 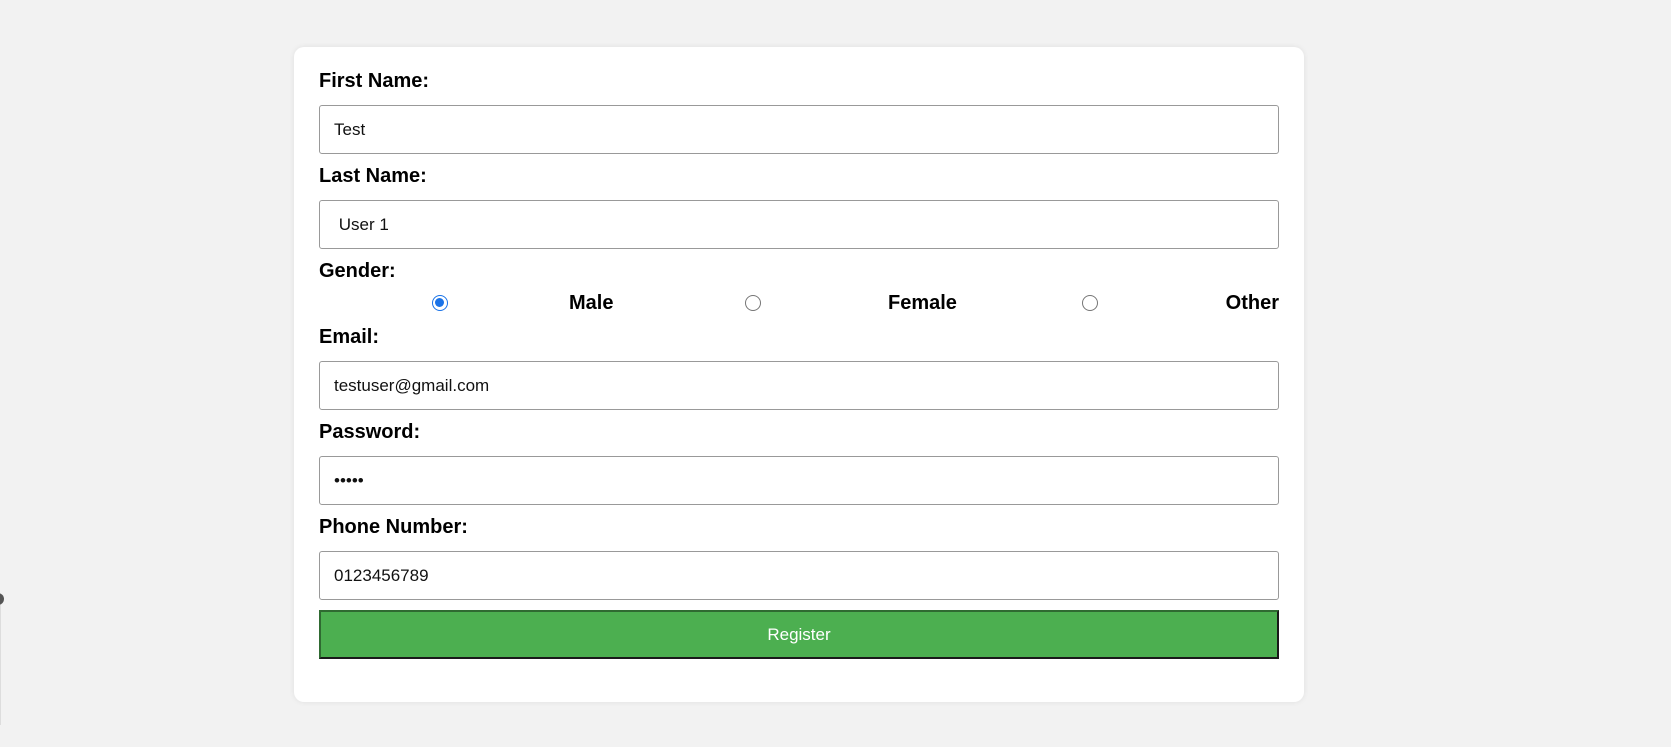 I want to click on gender-label: Gender:, so click(x=357, y=271).